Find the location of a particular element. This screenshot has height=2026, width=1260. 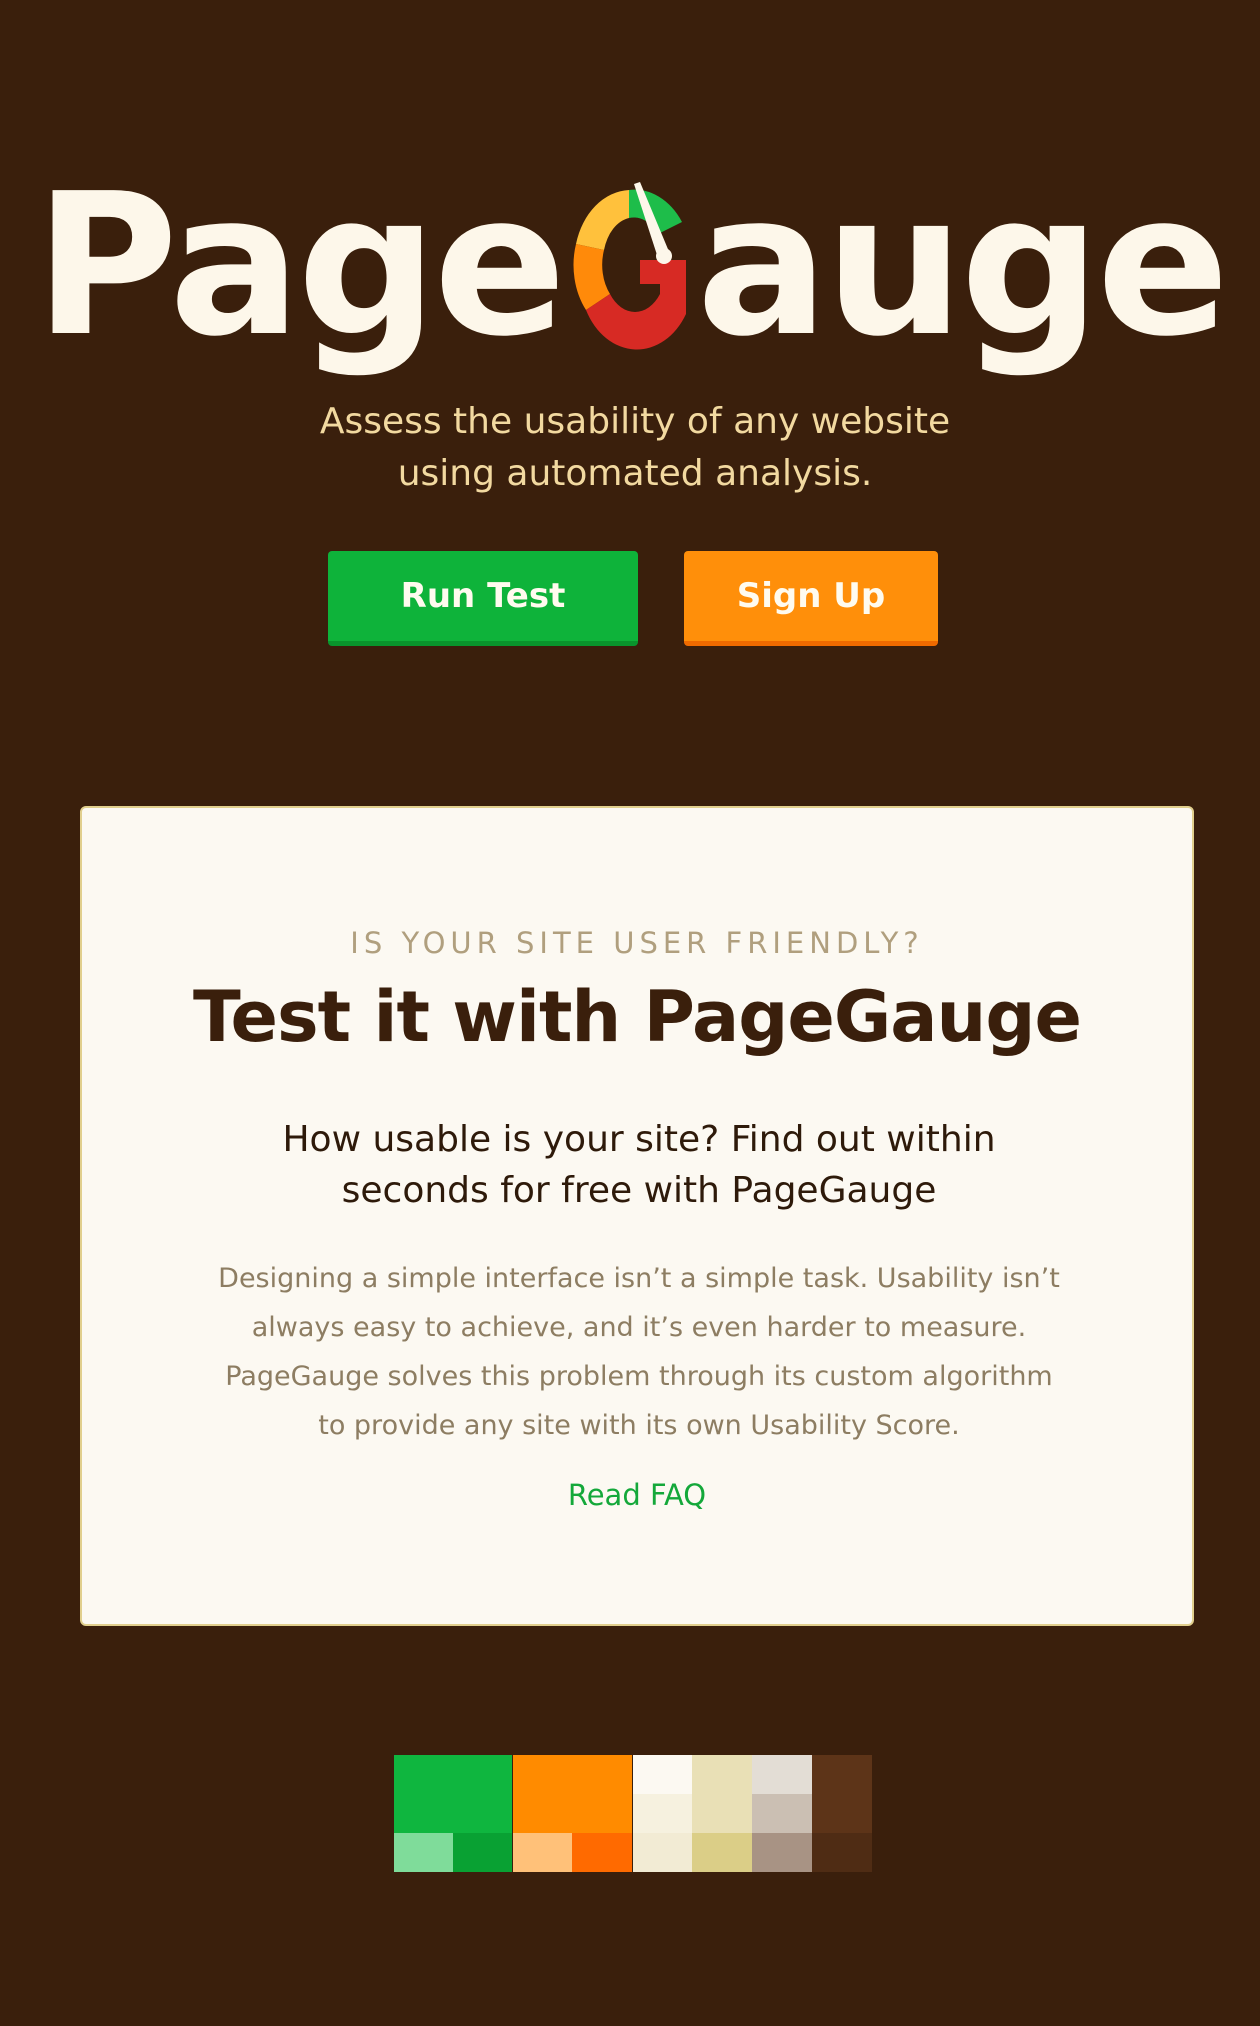

swatch-khaki-dark is located at coordinates (722, 1852).